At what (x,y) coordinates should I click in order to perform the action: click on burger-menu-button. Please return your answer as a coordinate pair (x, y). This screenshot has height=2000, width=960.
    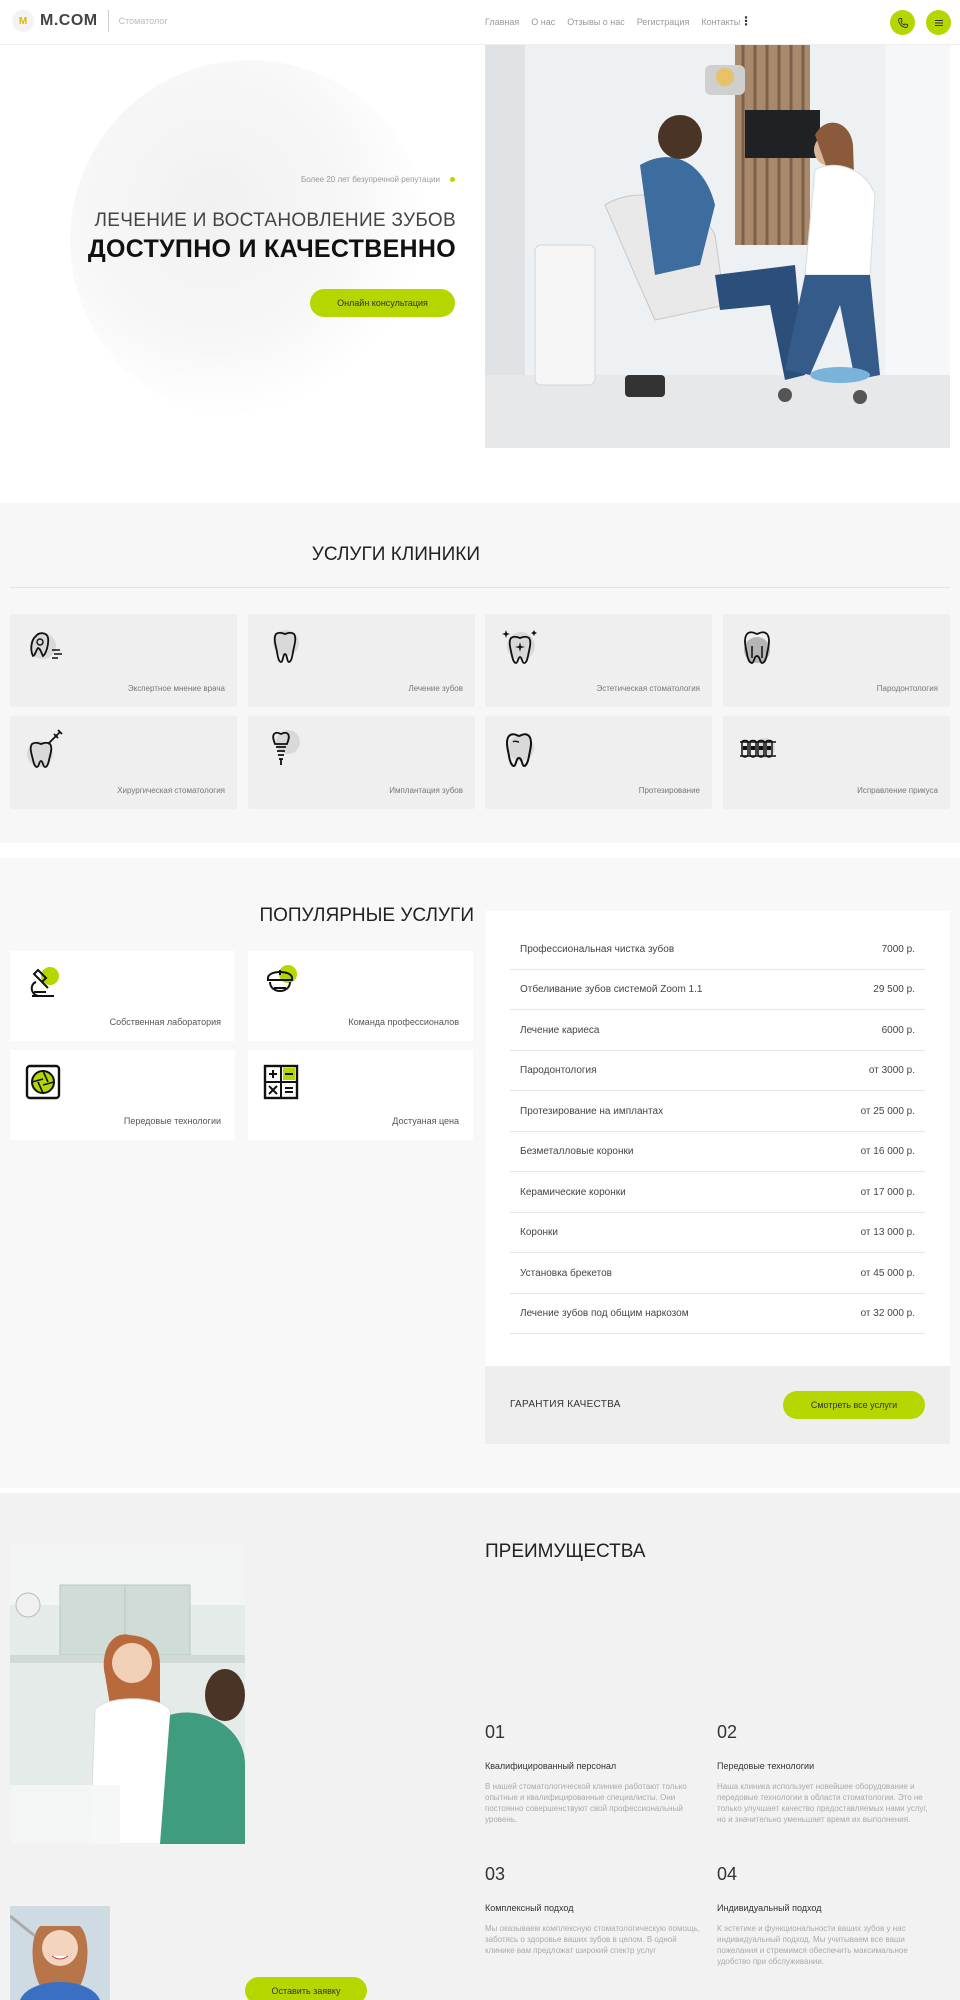
    Looking at the image, I should click on (938, 22).